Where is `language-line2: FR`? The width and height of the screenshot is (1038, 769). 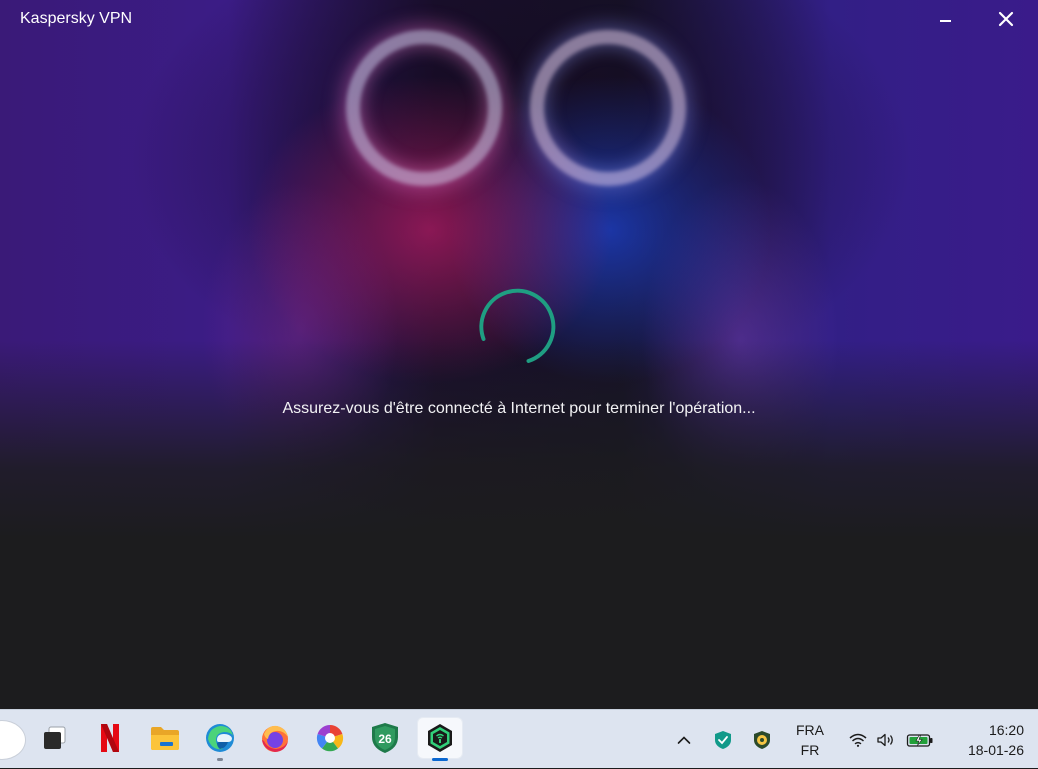 language-line2: FR is located at coordinates (810, 750).